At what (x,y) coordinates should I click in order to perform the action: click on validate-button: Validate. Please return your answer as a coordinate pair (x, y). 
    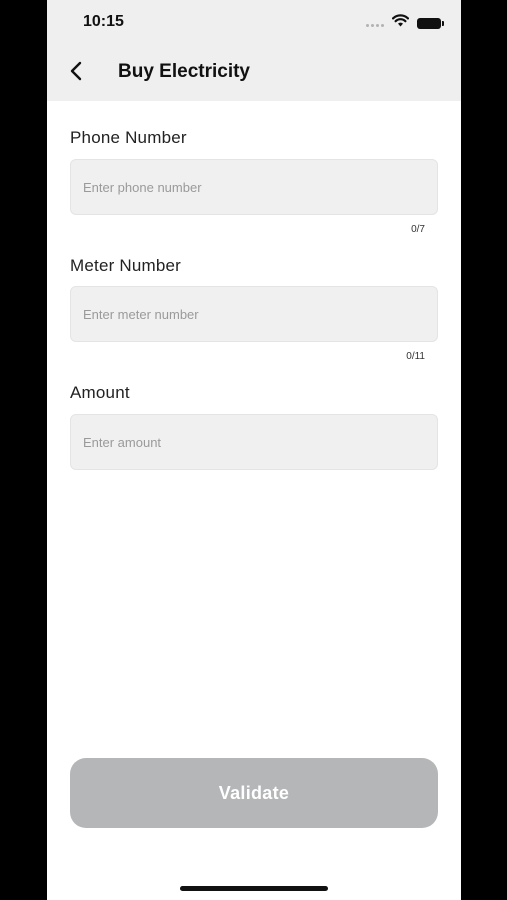
    Looking at the image, I should click on (254, 793).